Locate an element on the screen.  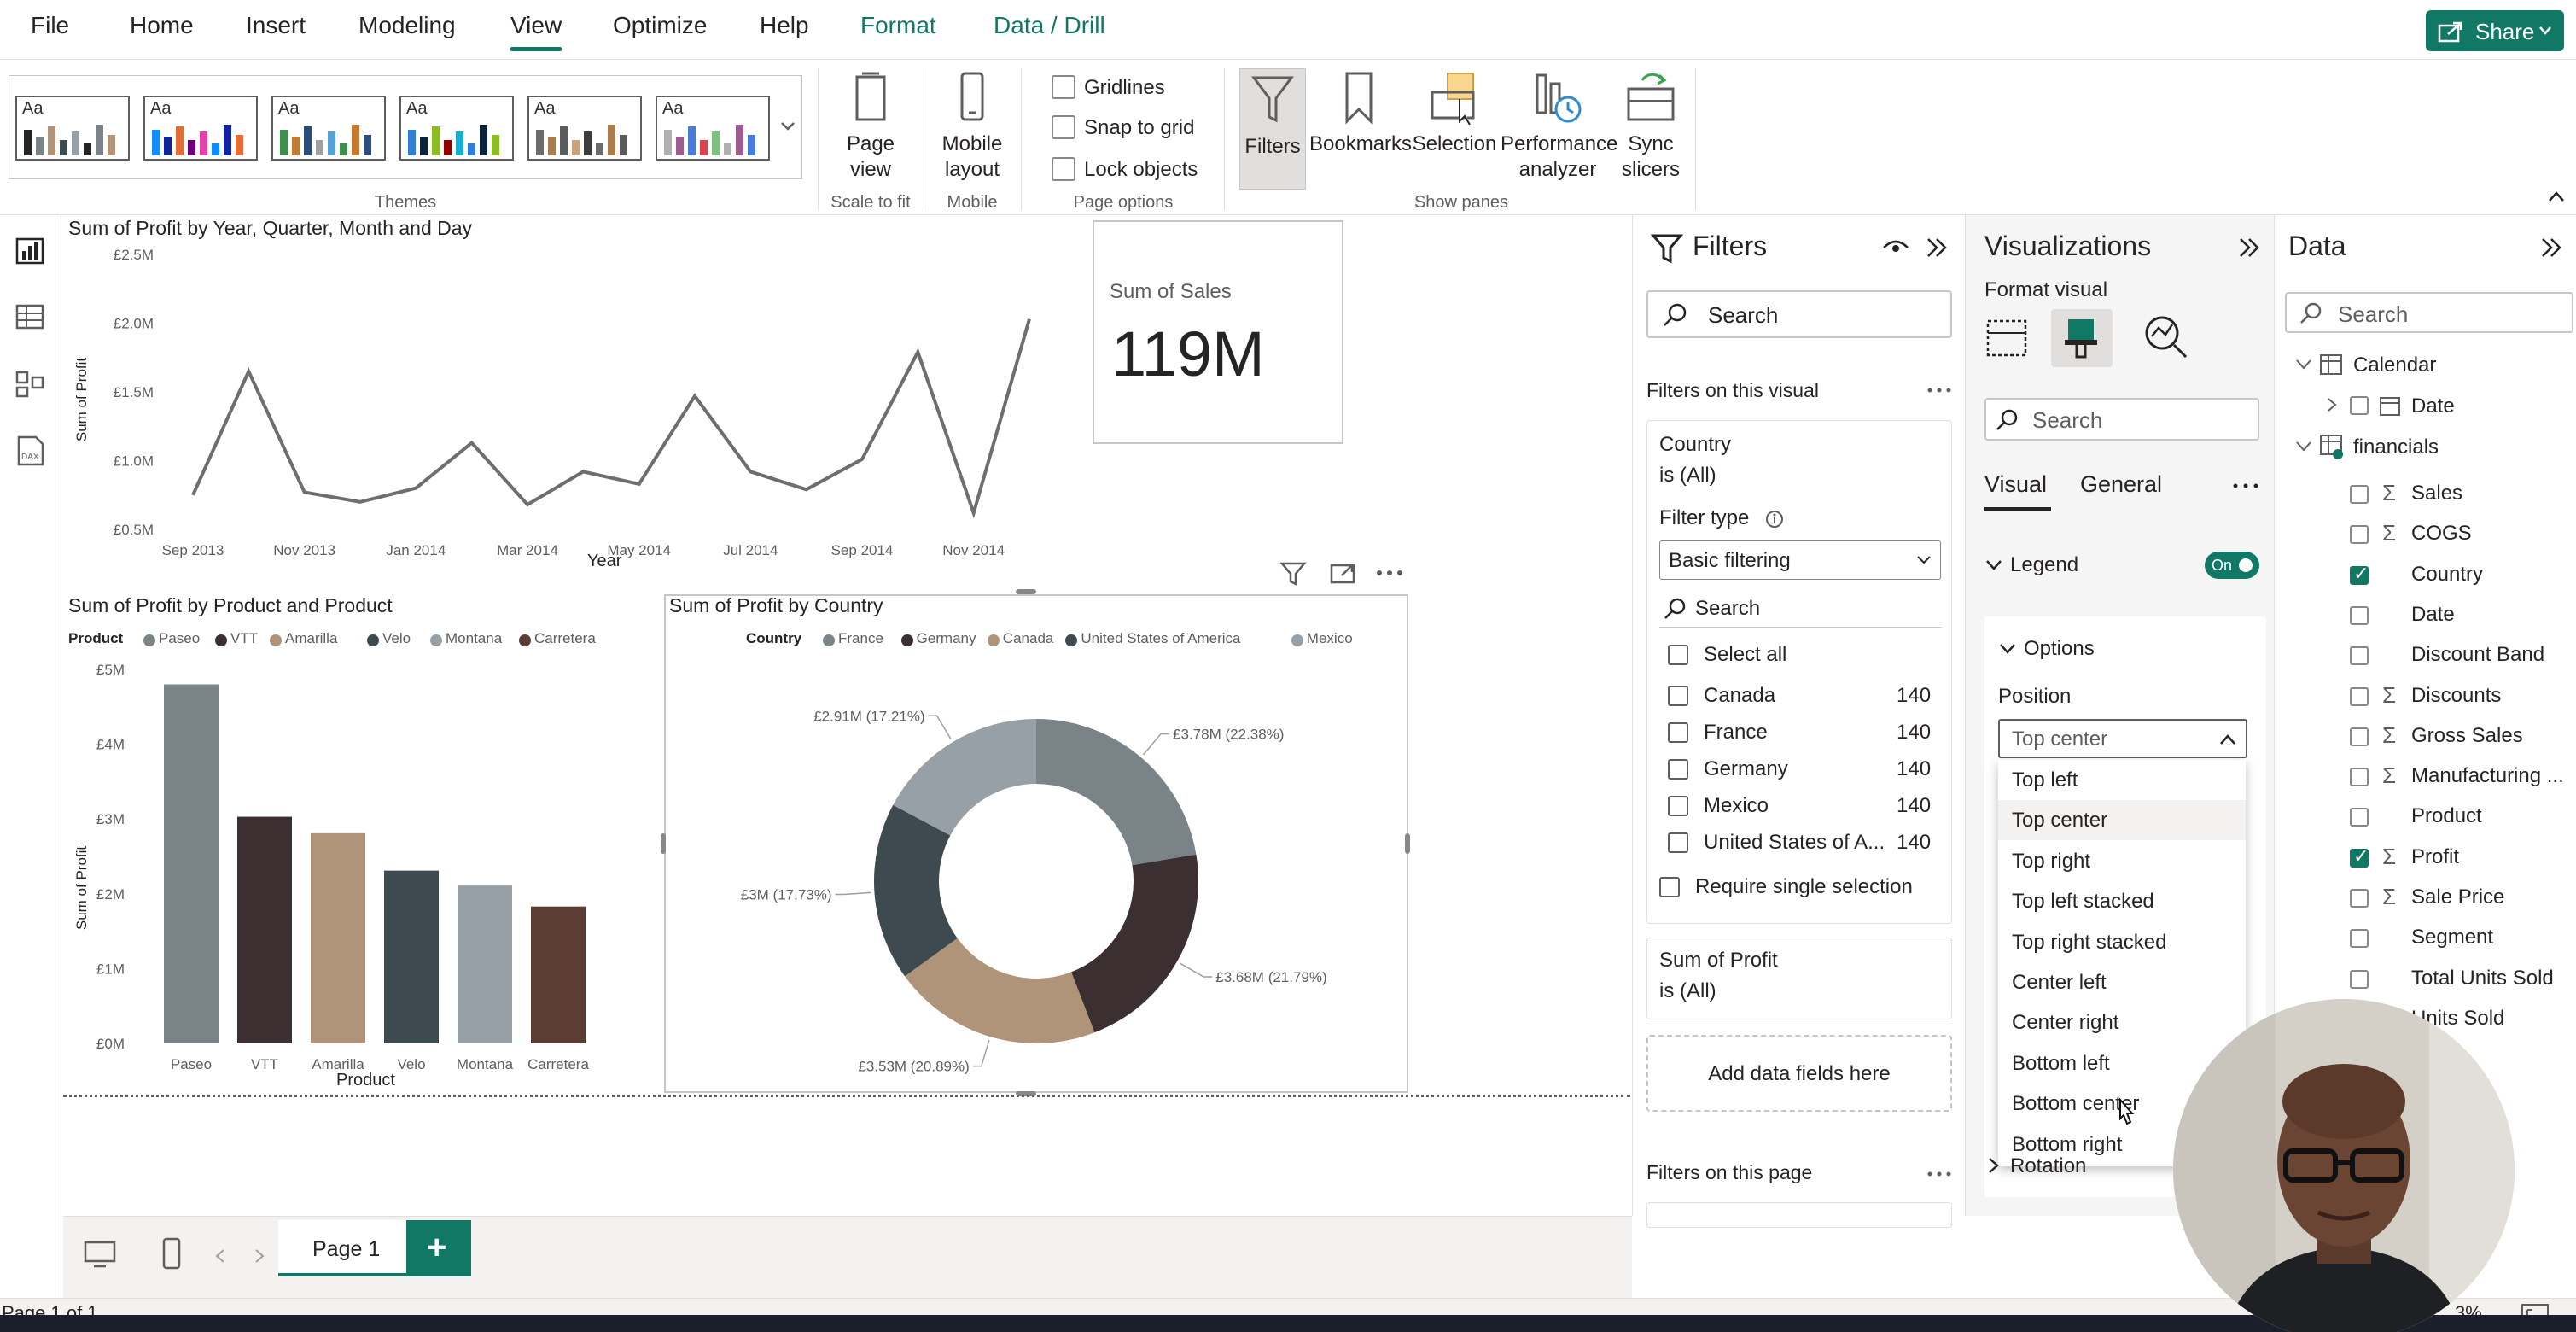
data-field: Σ Discounts is located at coordinates (2425, 697).